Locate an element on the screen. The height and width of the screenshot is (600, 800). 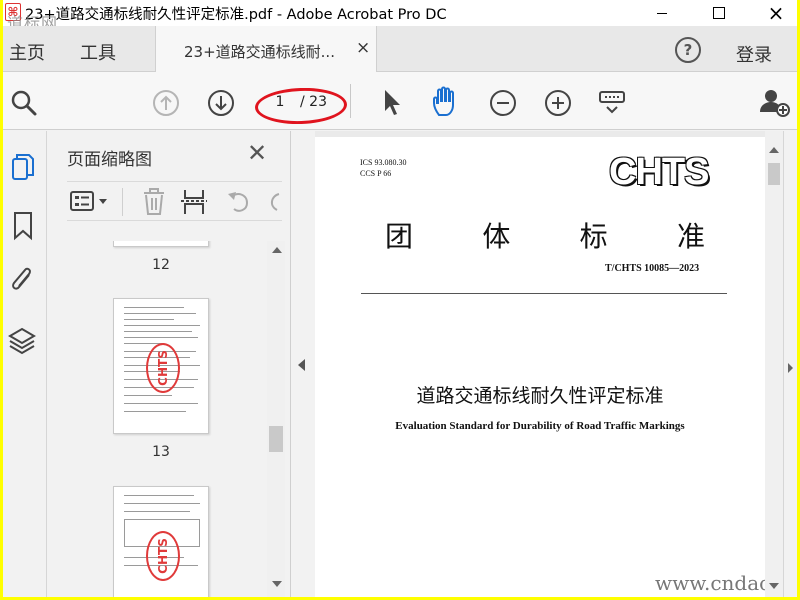
rotate-counterclockwise-icon is located at coordinates (239, 202).